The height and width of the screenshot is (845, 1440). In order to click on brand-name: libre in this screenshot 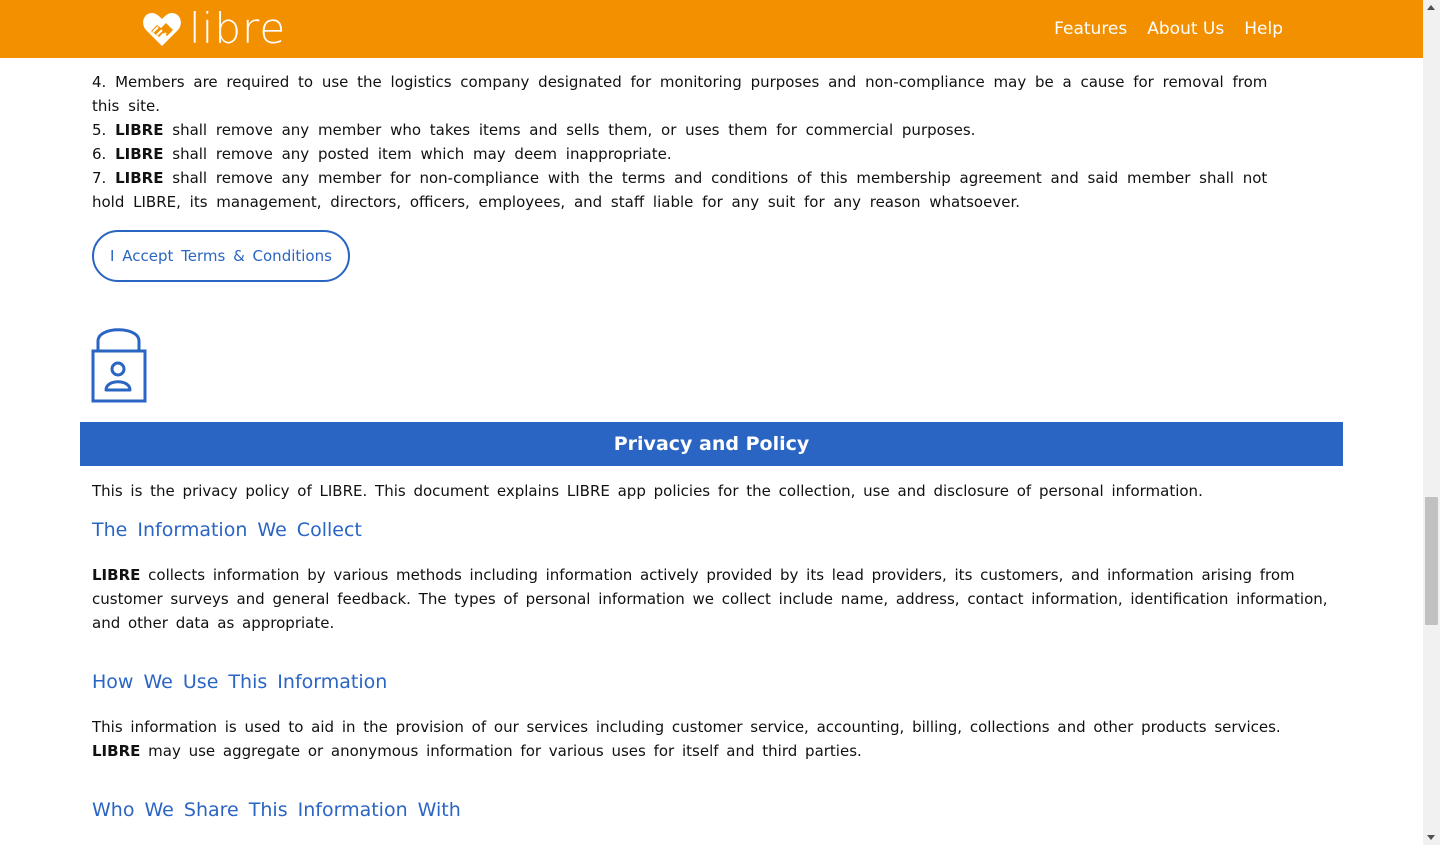, I will do `click(238, 28)`.